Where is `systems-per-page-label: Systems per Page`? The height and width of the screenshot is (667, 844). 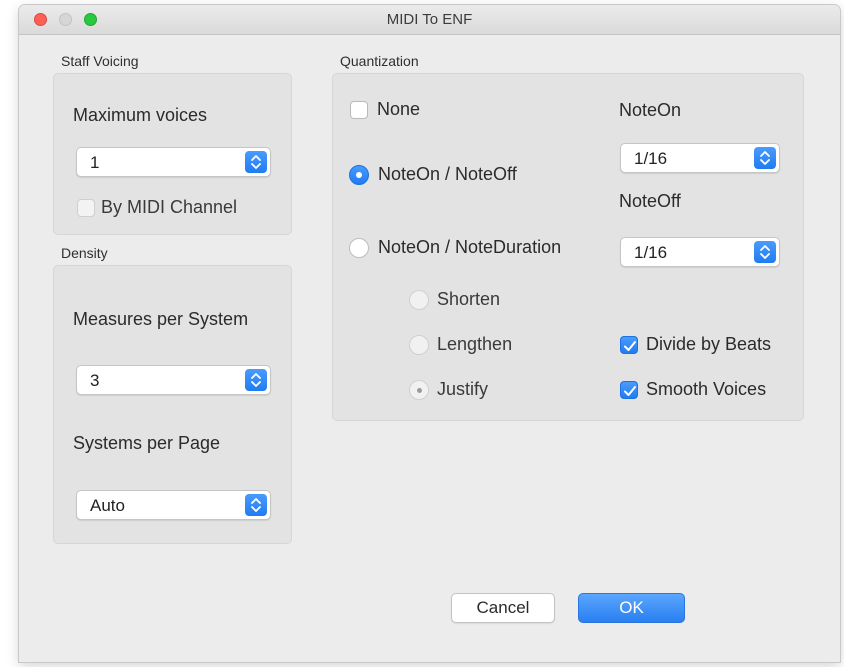 systems-per-page-label: Systems per Page is located at coordinates (147, 443).